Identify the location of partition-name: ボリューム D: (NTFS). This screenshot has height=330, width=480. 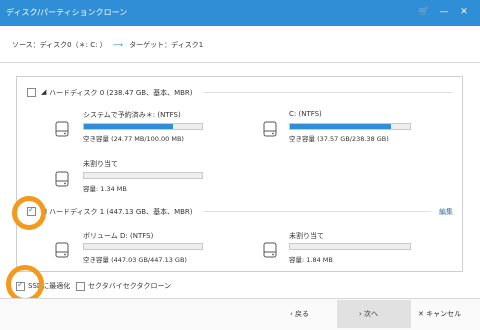
(118, 236).